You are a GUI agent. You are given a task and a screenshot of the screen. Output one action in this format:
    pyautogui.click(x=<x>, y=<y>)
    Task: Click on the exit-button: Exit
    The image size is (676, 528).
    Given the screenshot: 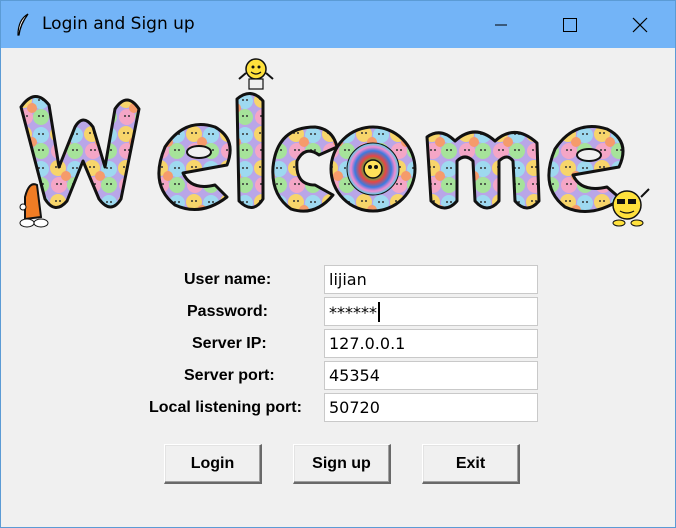 What is the action you would take?
    pyautogui.click(x=471, y=464)
    